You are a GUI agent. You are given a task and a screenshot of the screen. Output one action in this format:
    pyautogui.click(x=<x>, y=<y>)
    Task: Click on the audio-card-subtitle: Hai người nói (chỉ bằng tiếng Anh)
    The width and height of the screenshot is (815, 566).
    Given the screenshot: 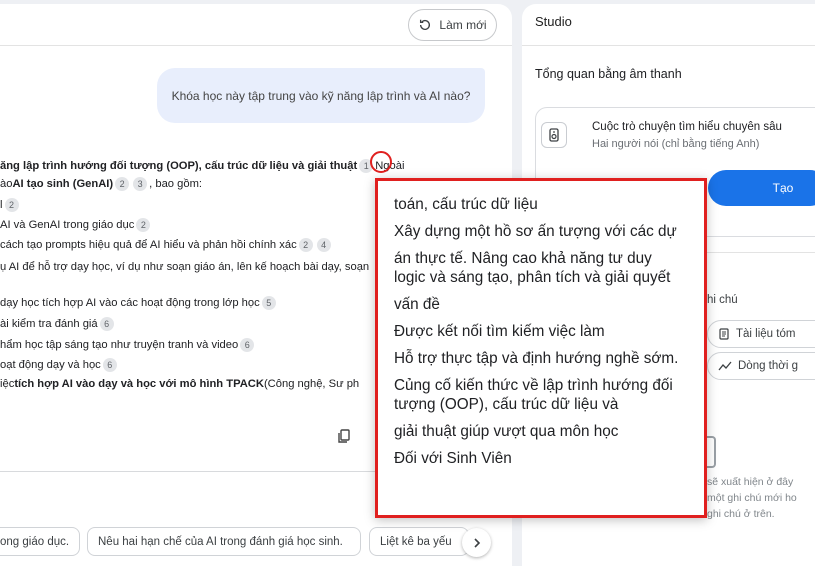 What is the action you would take?
    pyautogui.click(x=676, y=144)
    